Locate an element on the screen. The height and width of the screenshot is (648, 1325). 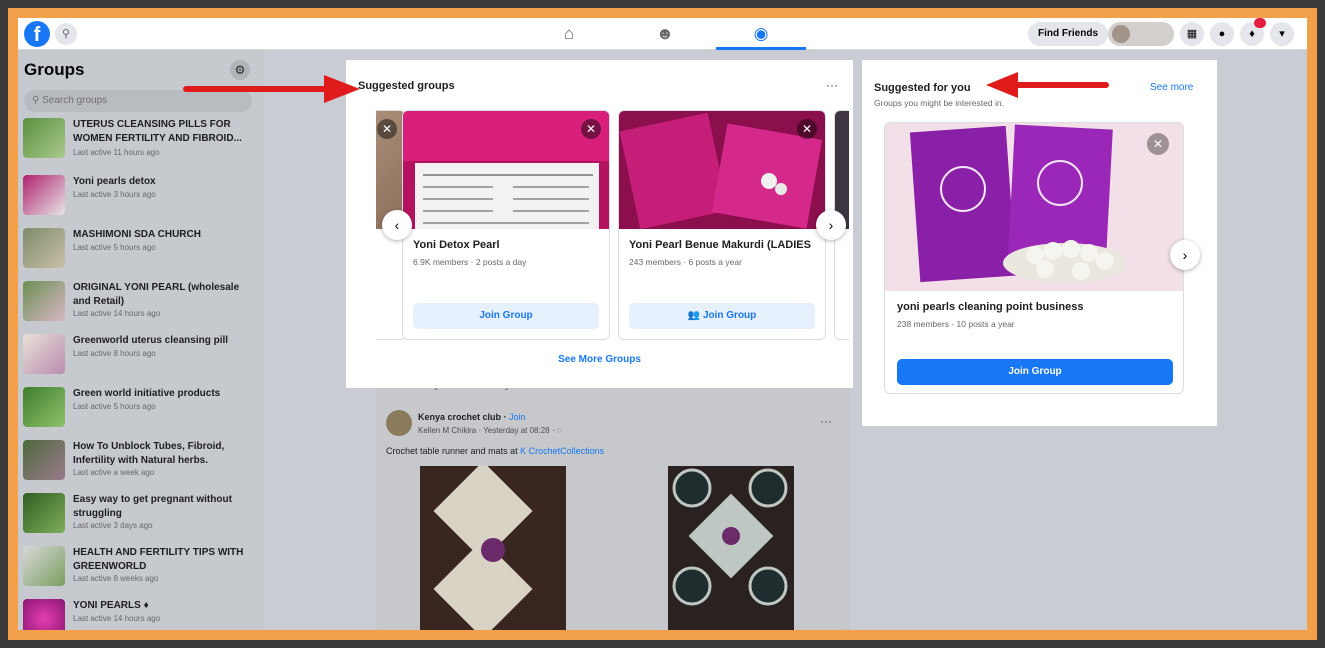
search-icon: ⚲ is located at coordinates (66, 34).